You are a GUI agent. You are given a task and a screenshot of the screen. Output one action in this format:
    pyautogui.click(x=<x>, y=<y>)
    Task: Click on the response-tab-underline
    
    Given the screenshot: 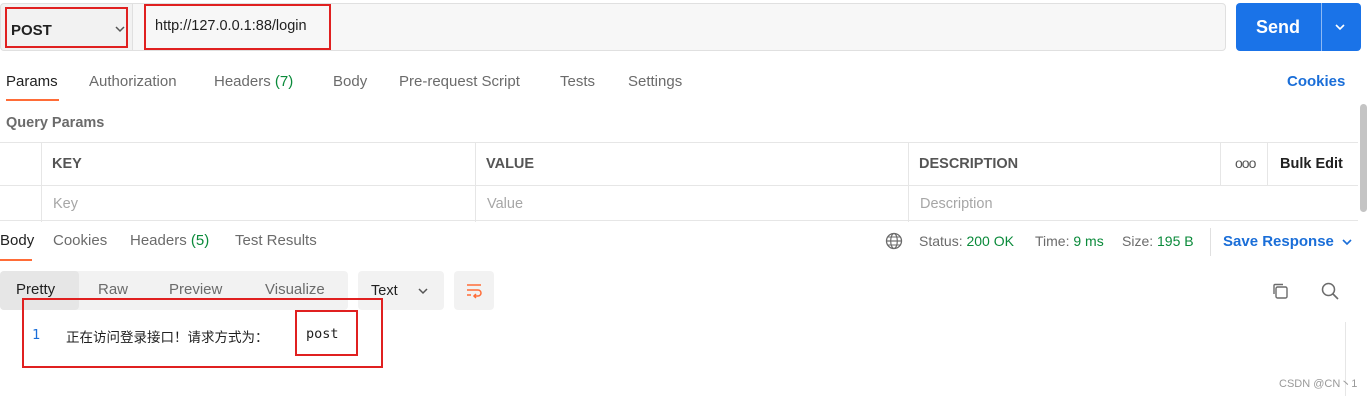 What is the action you would take?
    pyautogui.click(x=16, y=260)
    